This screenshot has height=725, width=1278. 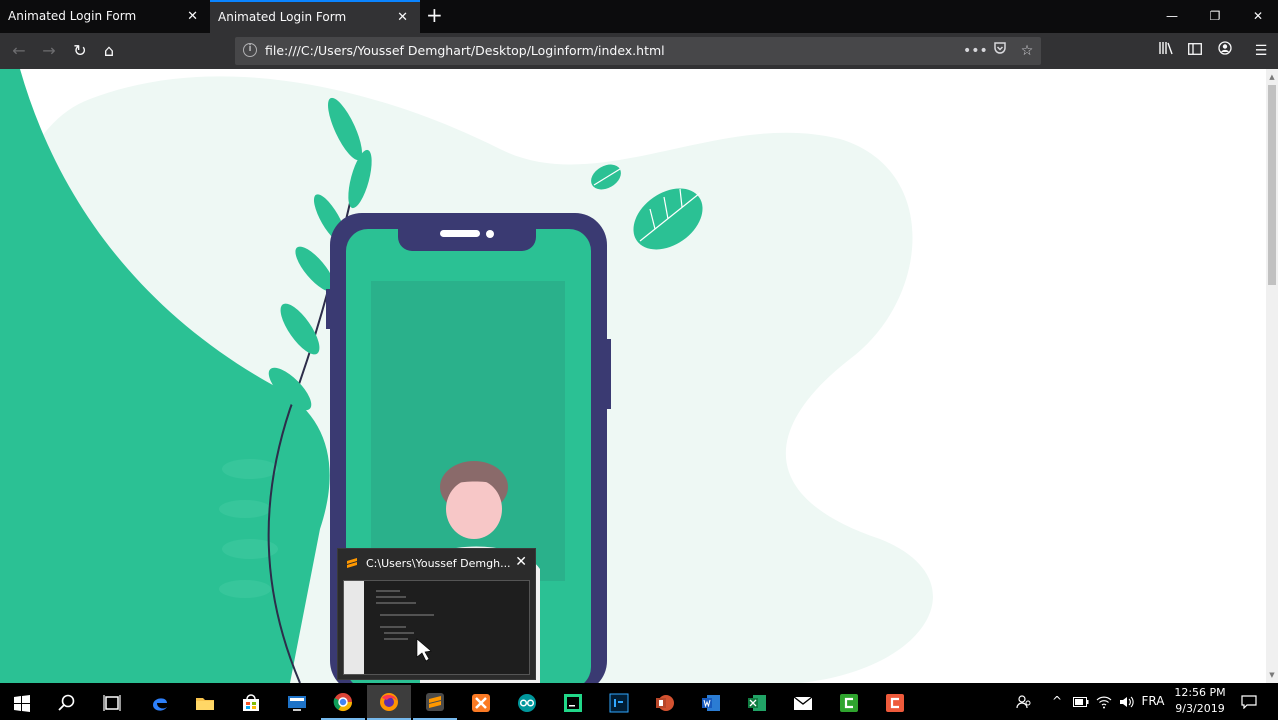 I want to click on sublime-text-app, so click(x=435, y=702).